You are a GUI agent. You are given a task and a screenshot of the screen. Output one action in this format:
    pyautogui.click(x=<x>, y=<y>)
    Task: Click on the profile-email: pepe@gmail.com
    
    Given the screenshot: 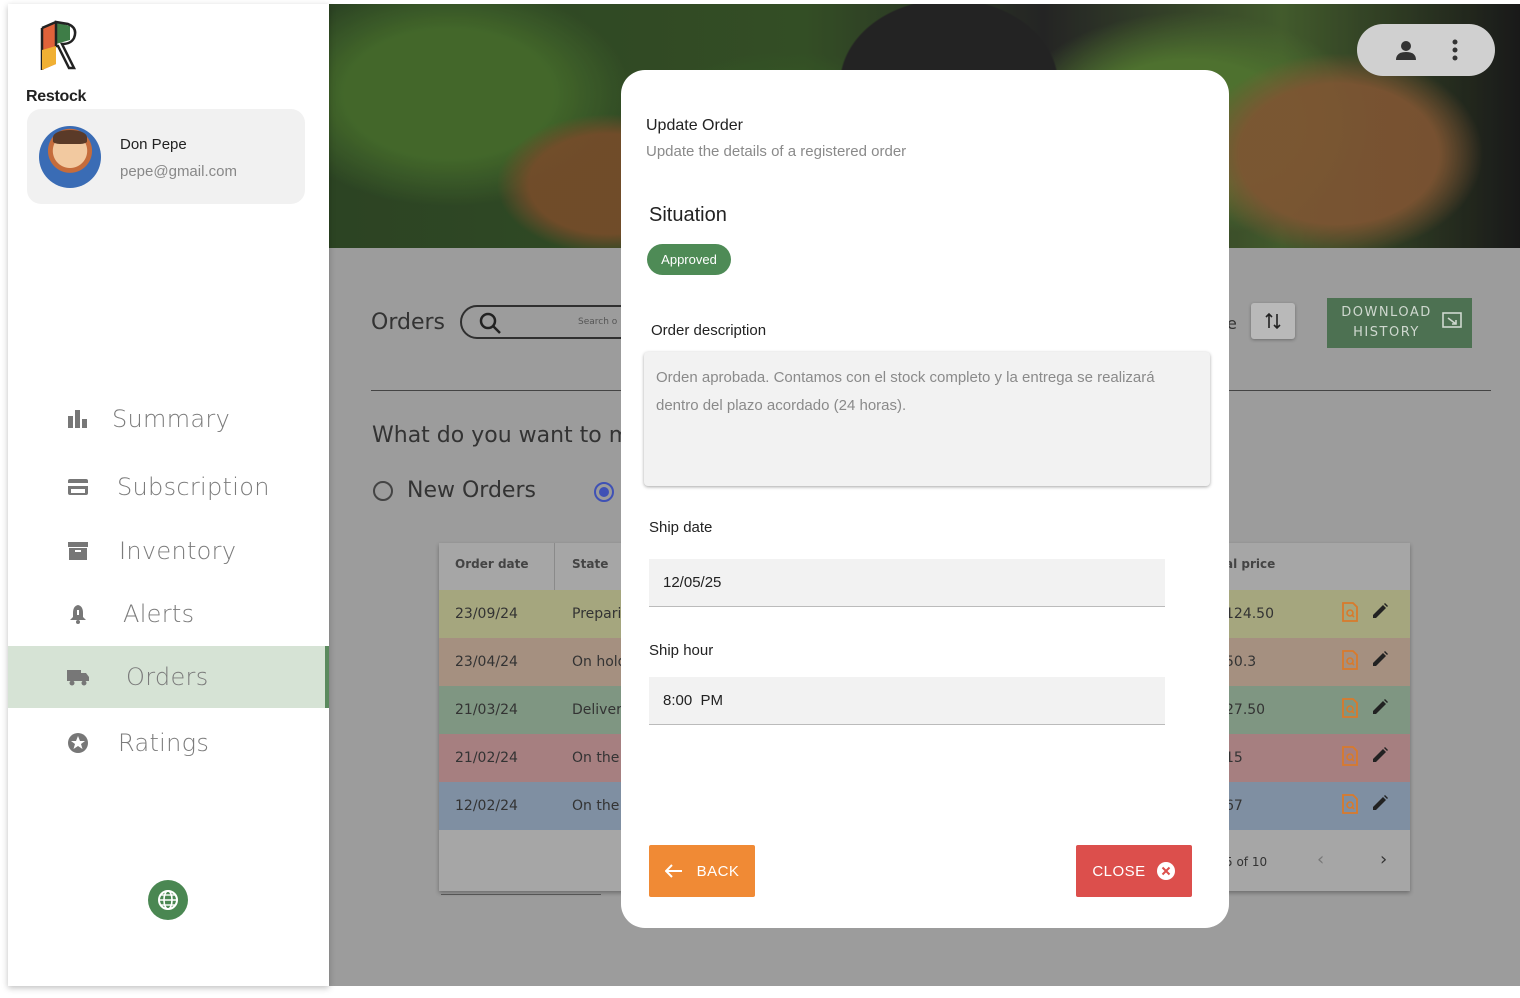 What is the action you would take?
    pyautogui.click(x=178, y=171)
    